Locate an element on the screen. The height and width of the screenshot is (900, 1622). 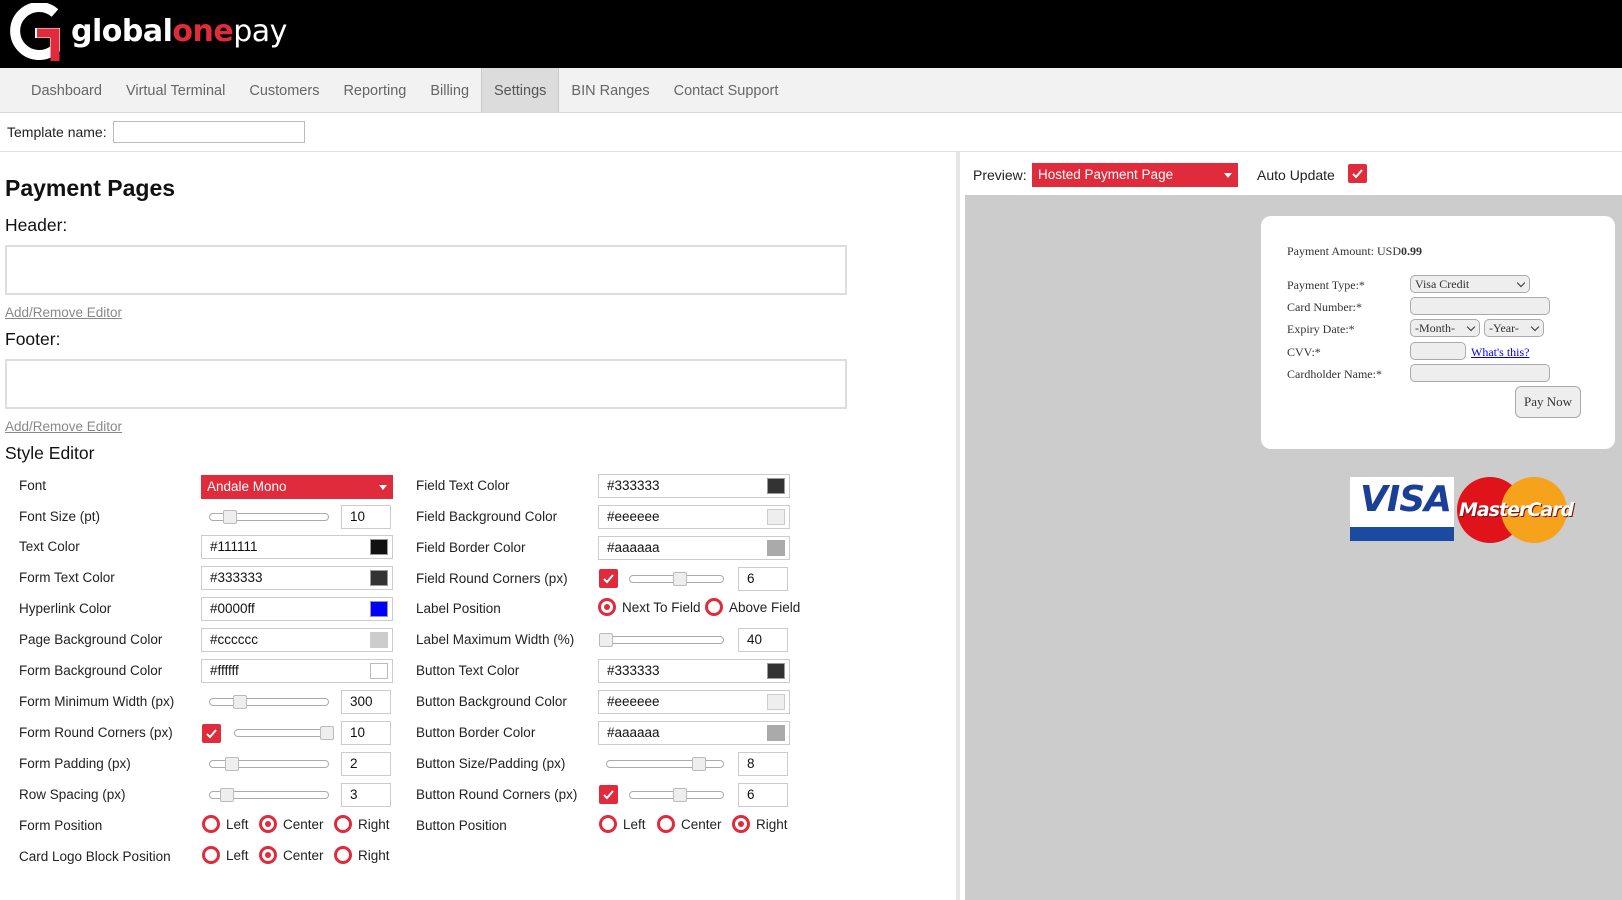
field-bg-color-swatch is located at coordinates (776, 517).